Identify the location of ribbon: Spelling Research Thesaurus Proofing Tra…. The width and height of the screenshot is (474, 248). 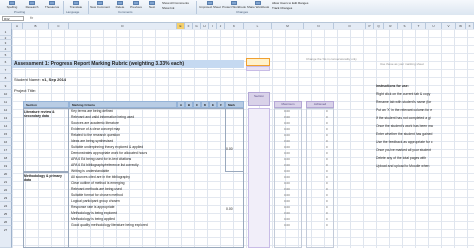
(237, 8).